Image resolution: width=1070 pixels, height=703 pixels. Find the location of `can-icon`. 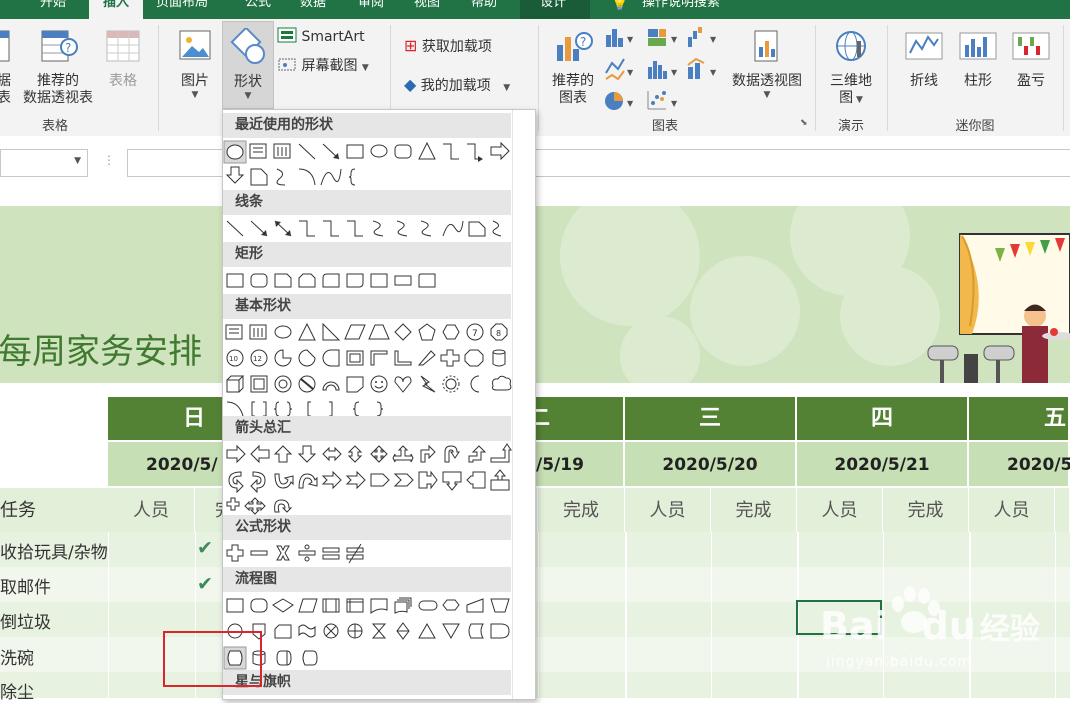

can-icon is located at coordinates (499, 358).